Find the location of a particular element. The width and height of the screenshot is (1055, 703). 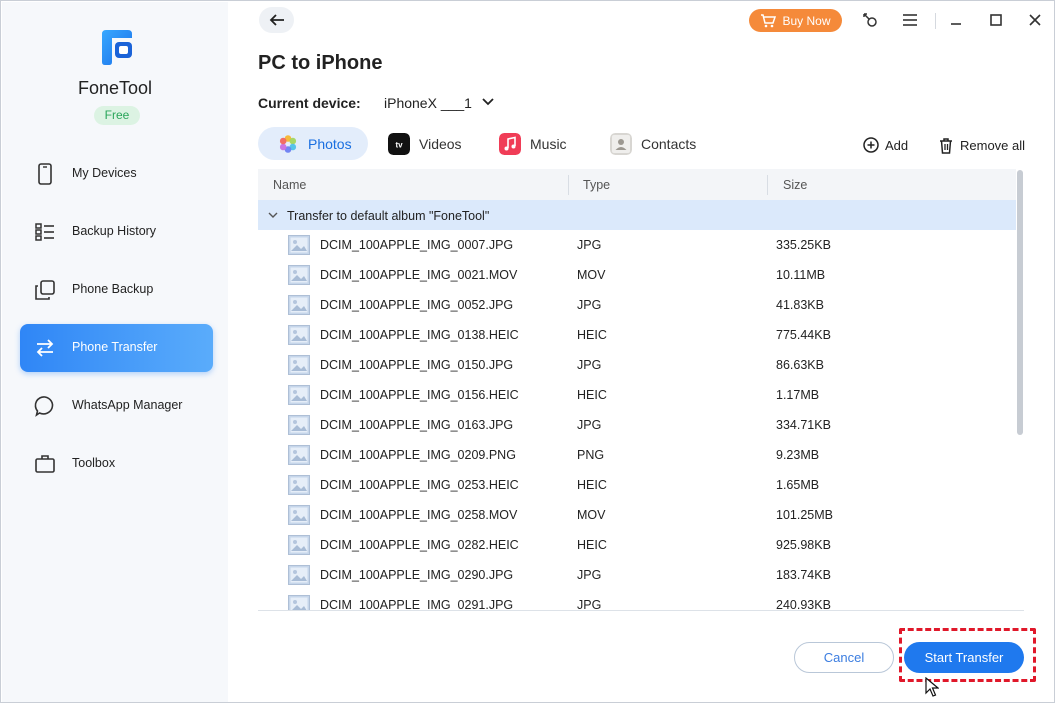

trash-icon is located at coordinates (946, 145).